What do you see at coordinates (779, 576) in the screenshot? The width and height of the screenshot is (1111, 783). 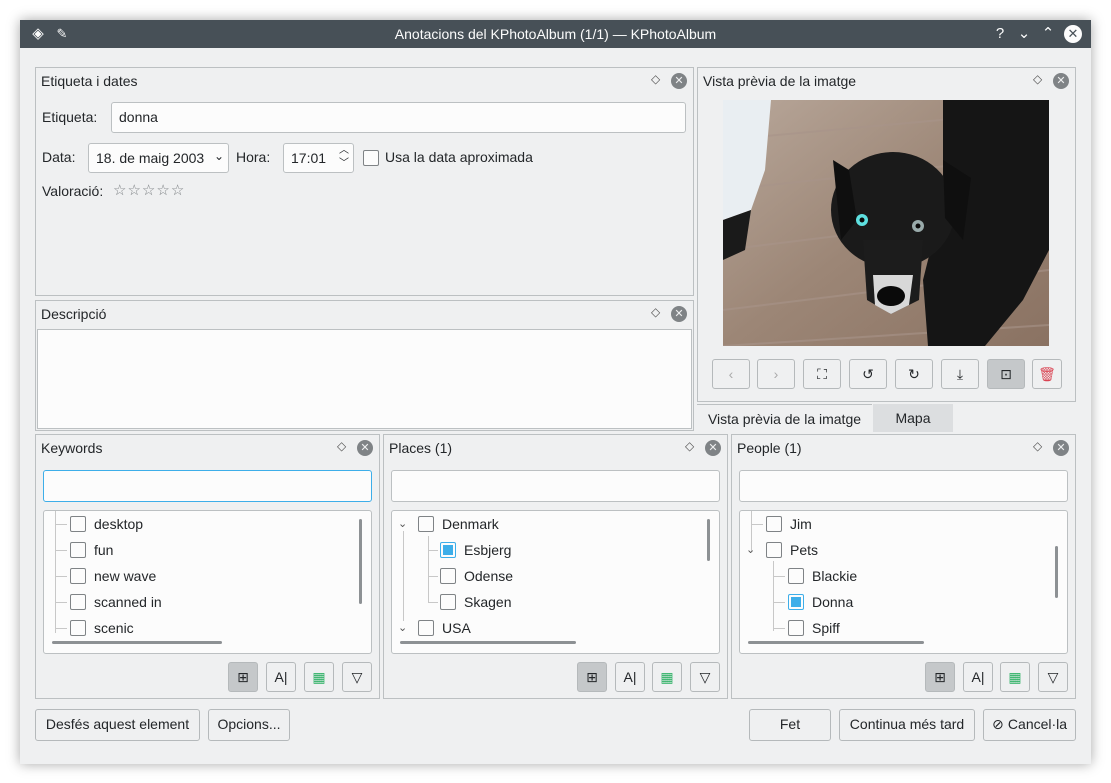 I see `tree-line` at bounding box center [779, 576].